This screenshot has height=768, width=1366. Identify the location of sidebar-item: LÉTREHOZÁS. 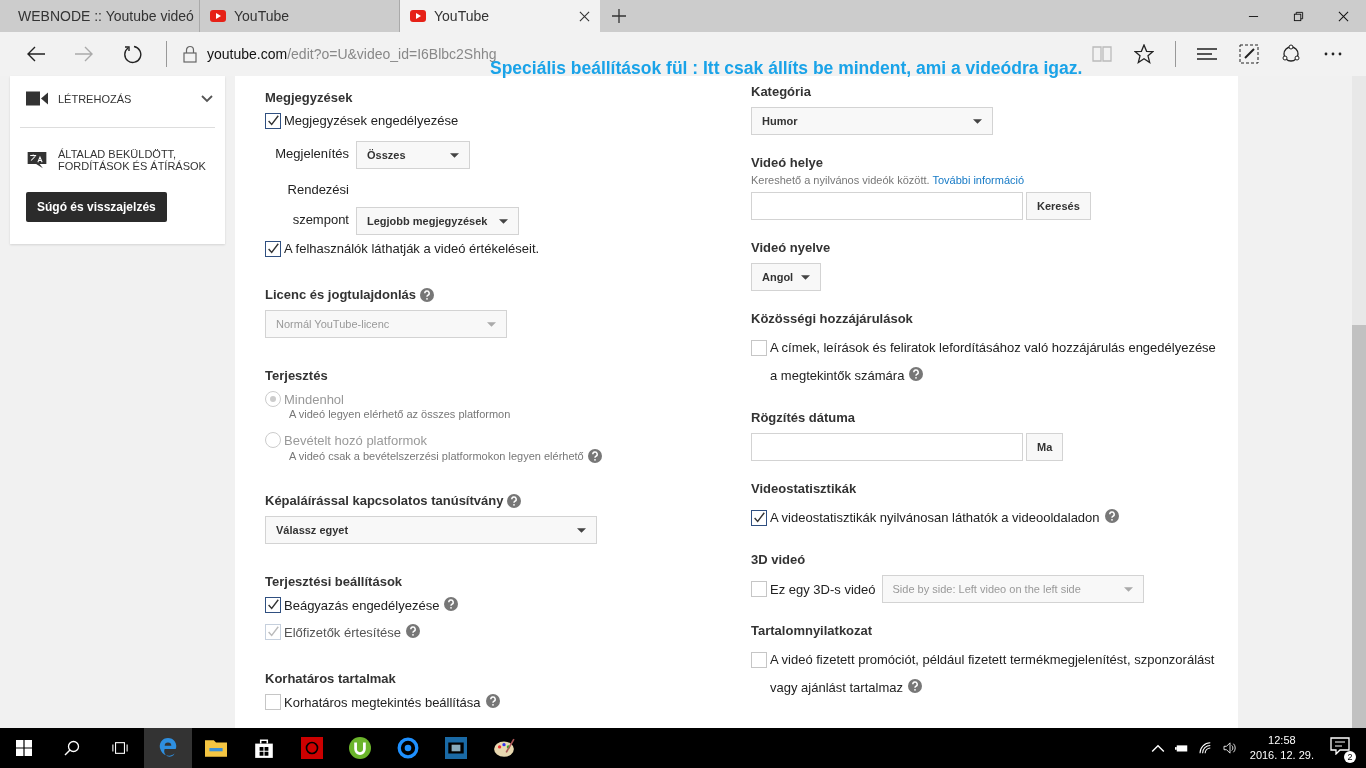
(120, 105).